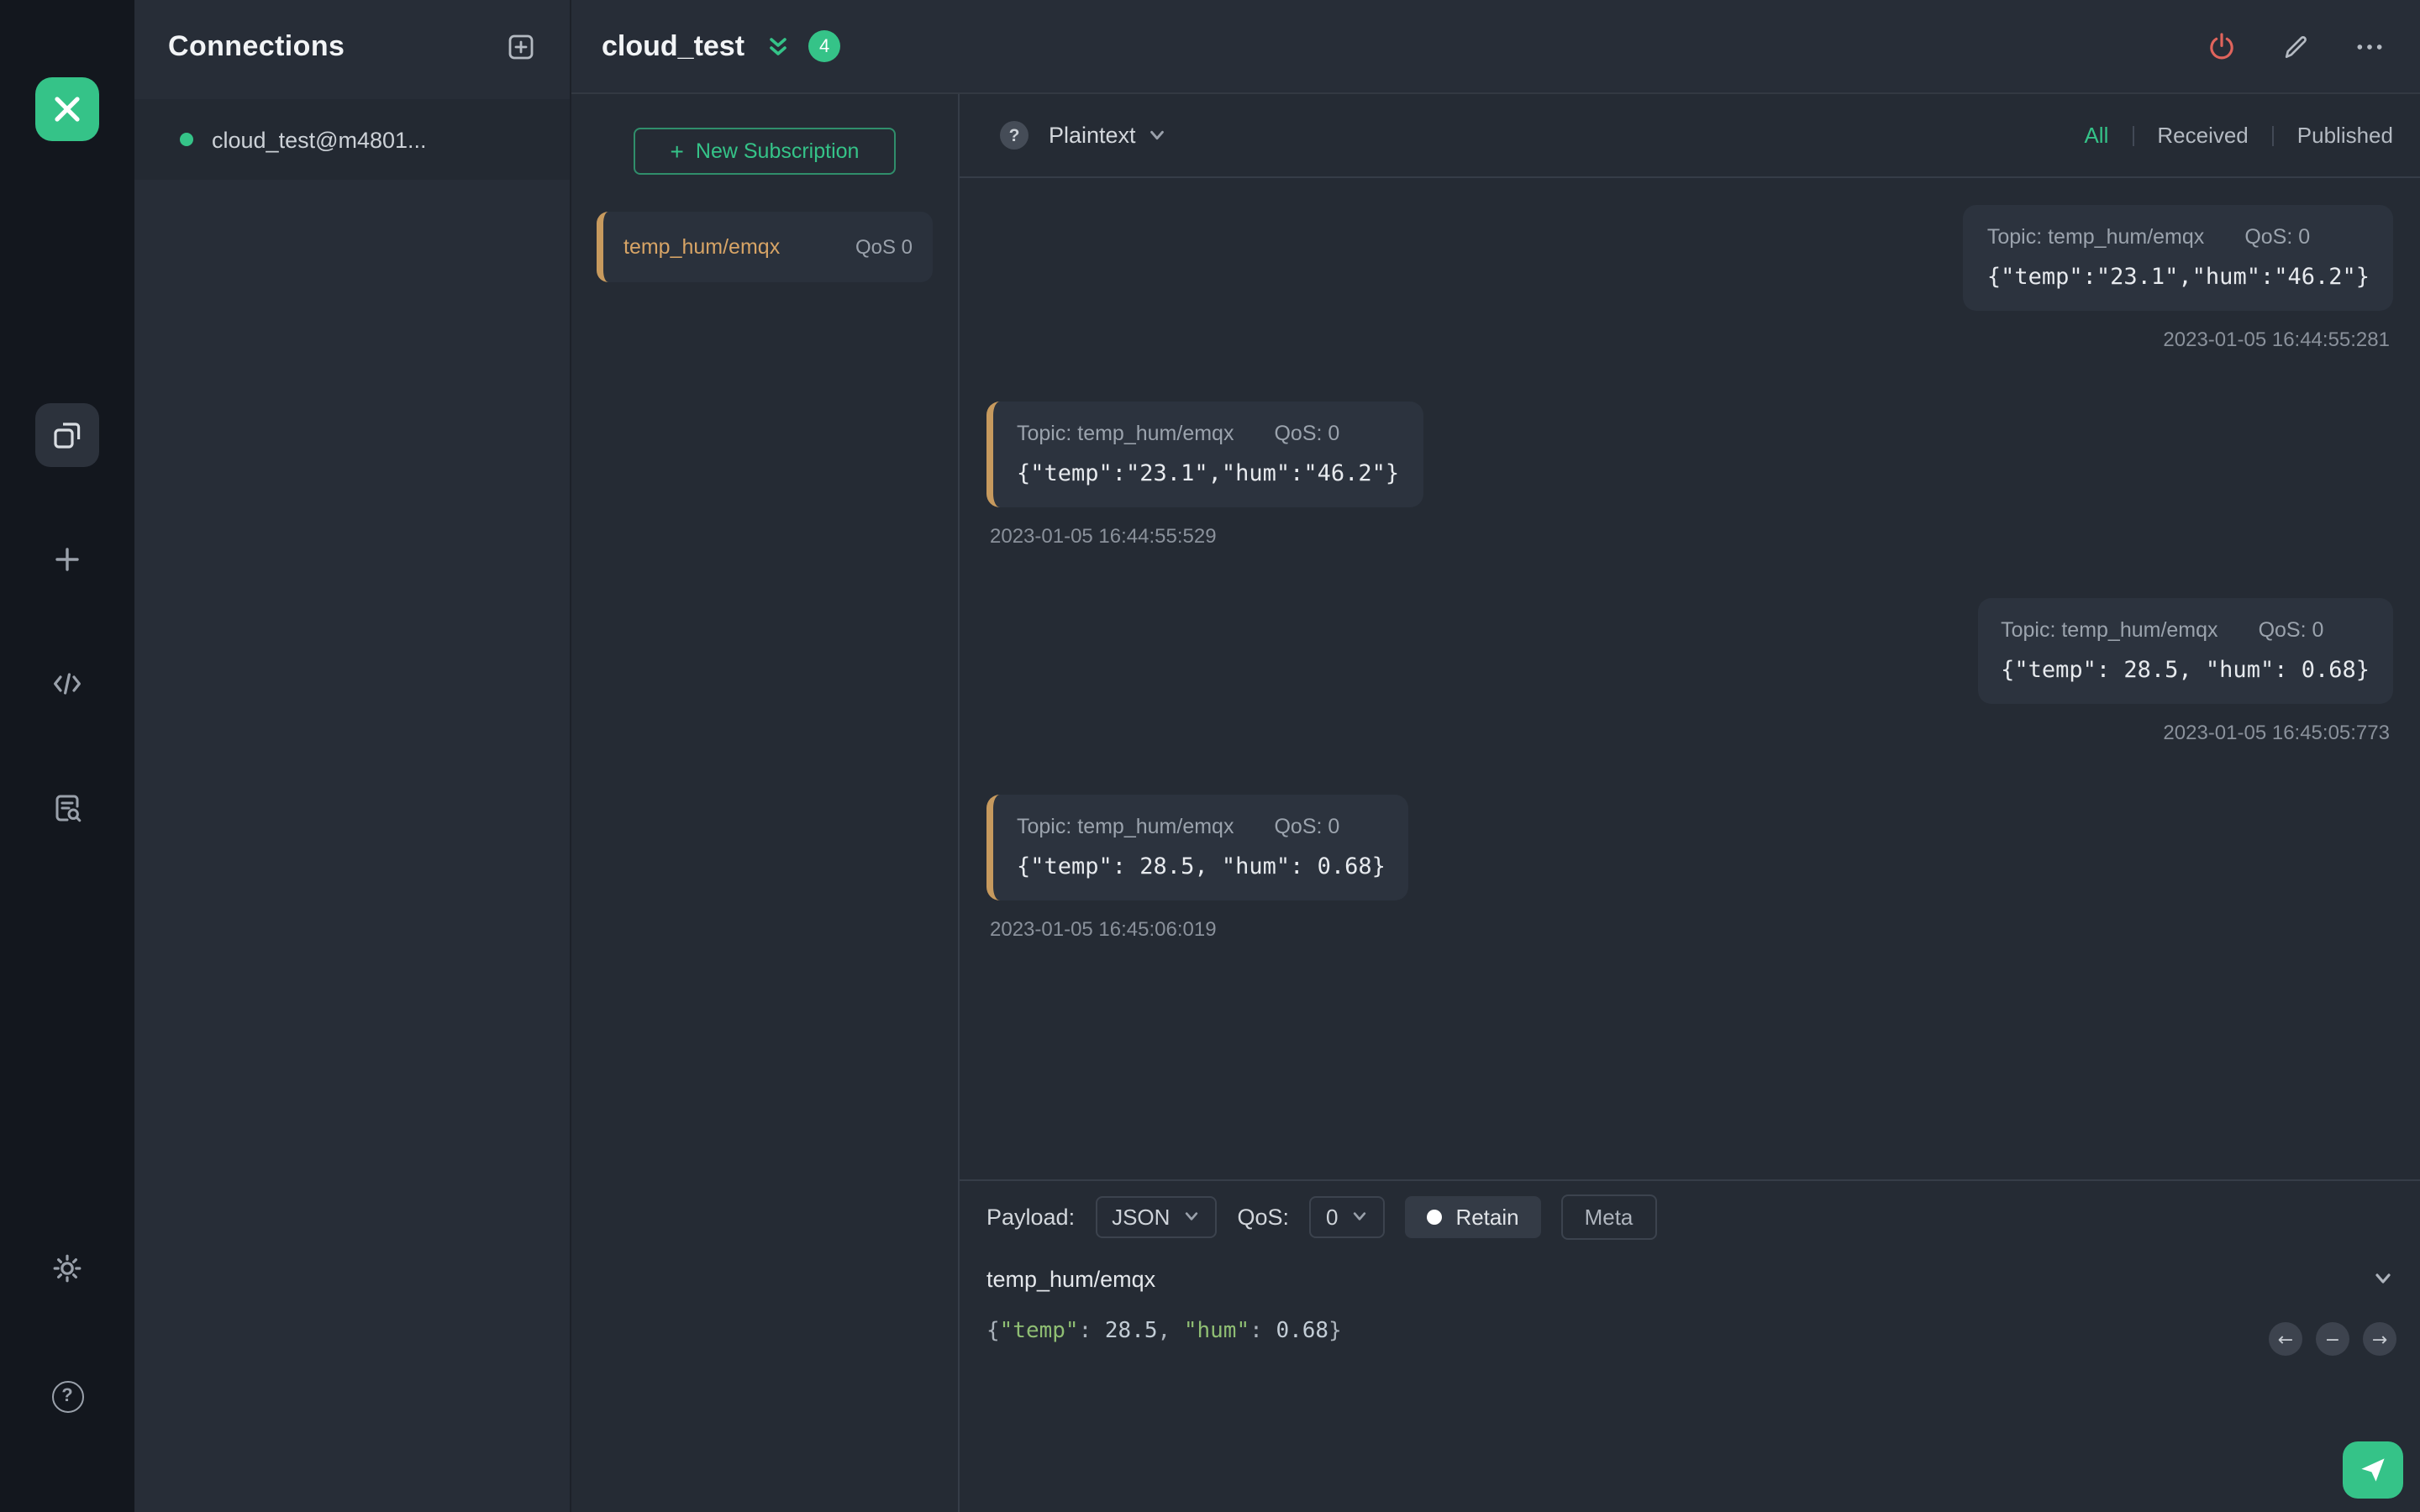  What do you see at coordinates (67, 1268) in the screenshot?
I see `settings-gear-icon` at bounding box center [67, 1268].